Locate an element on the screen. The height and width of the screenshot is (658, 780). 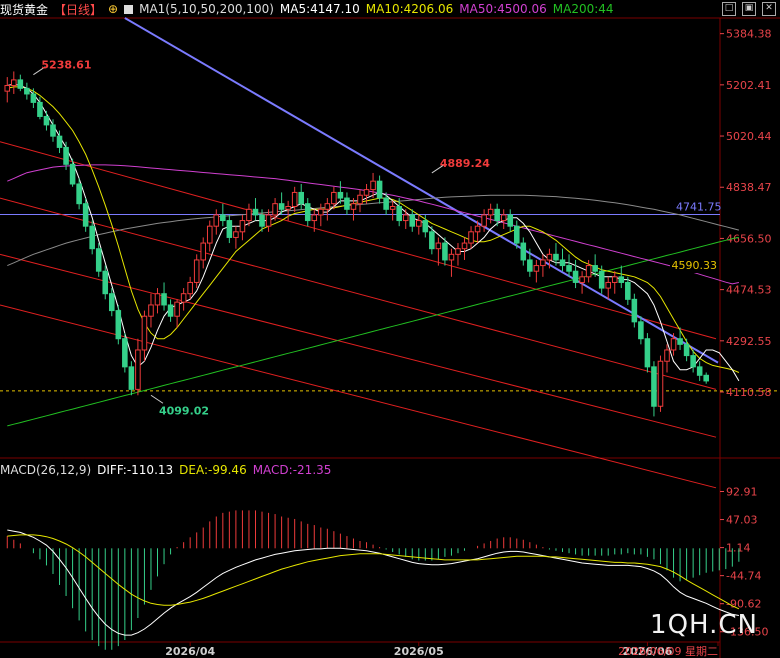
period-label: 【日线】 is located at coordinates (78, 9).